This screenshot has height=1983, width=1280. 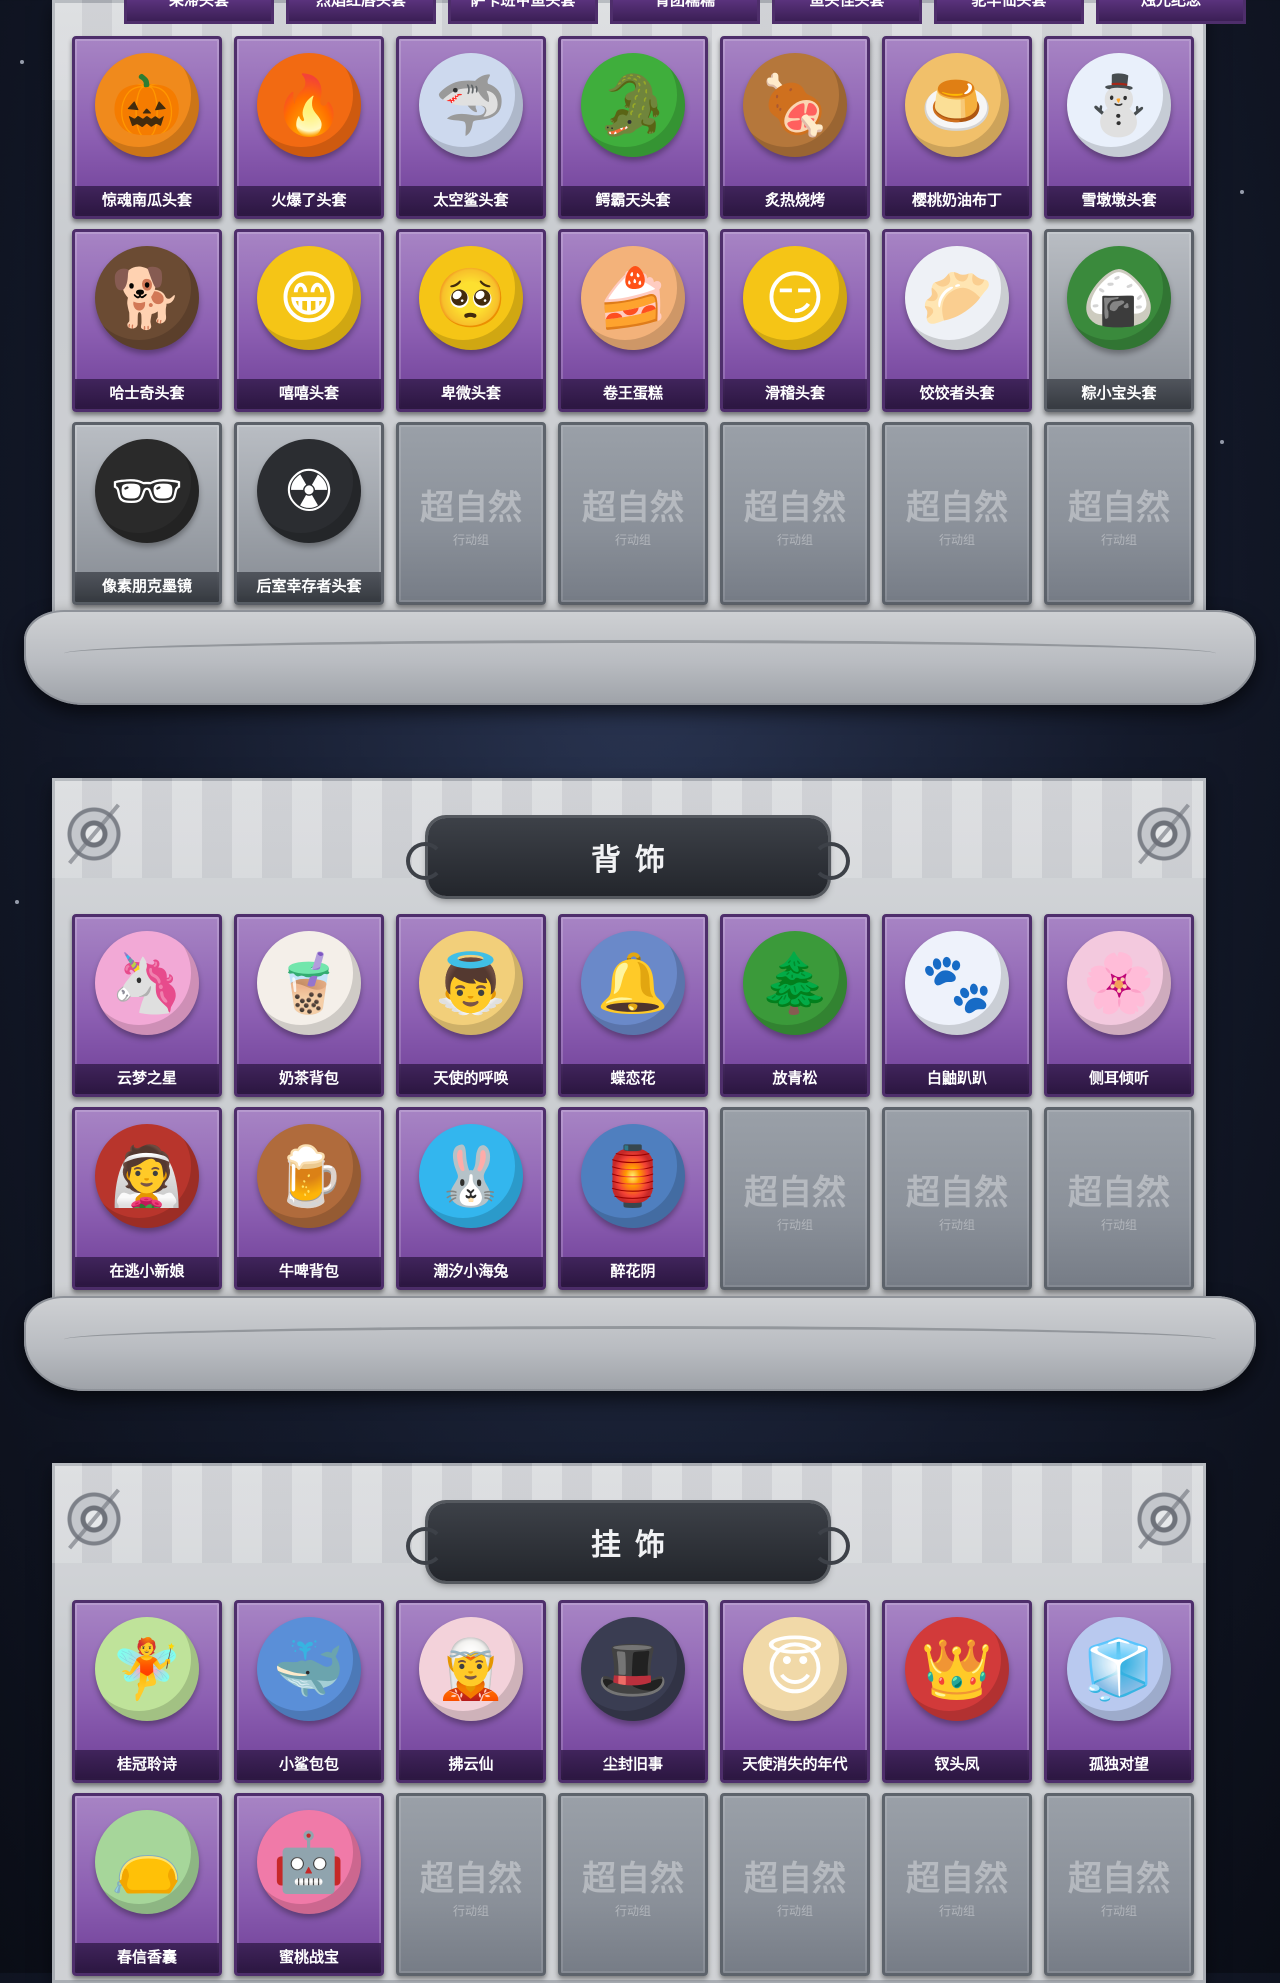 What do you see at coordinates (633, 105) in the screenshot?
I see `crocodile-icon: 🐊` at bounding box center [633, 105].